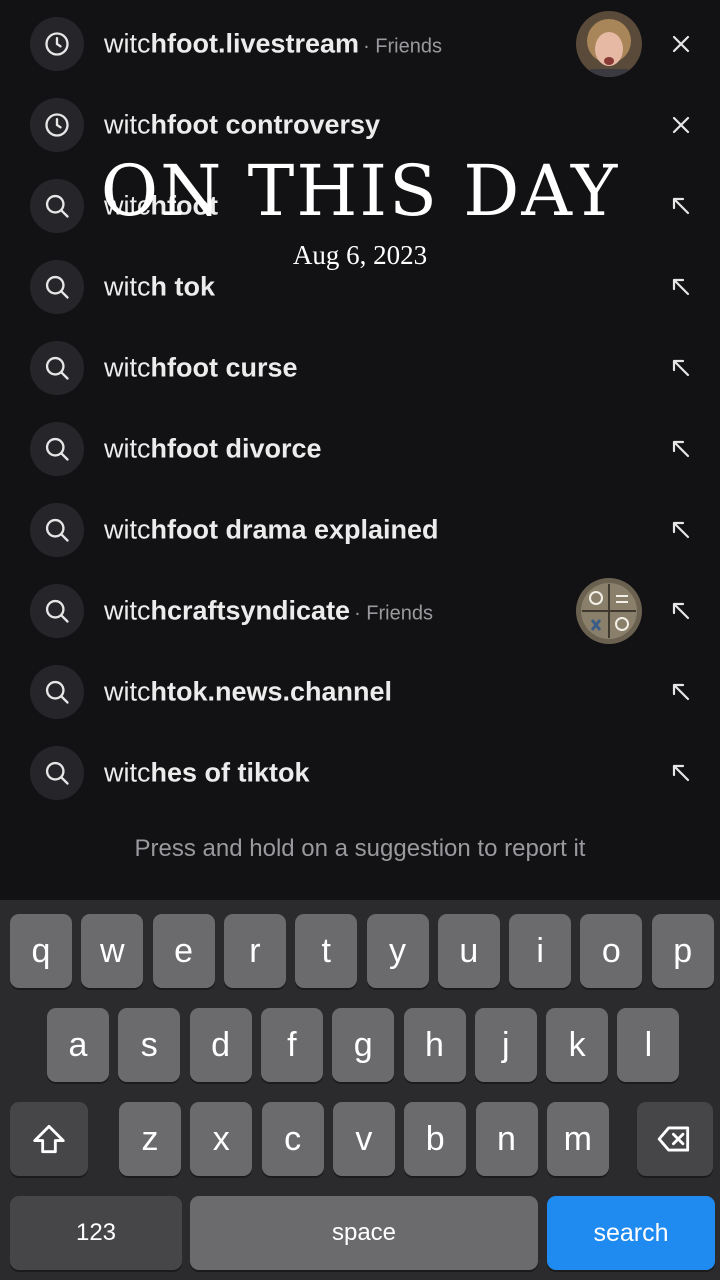 The width and height of the screenshot is (720, 1280). Describe the element at coordinates (577, 1045) in the screenshot. I see `key-k: k` at that location.